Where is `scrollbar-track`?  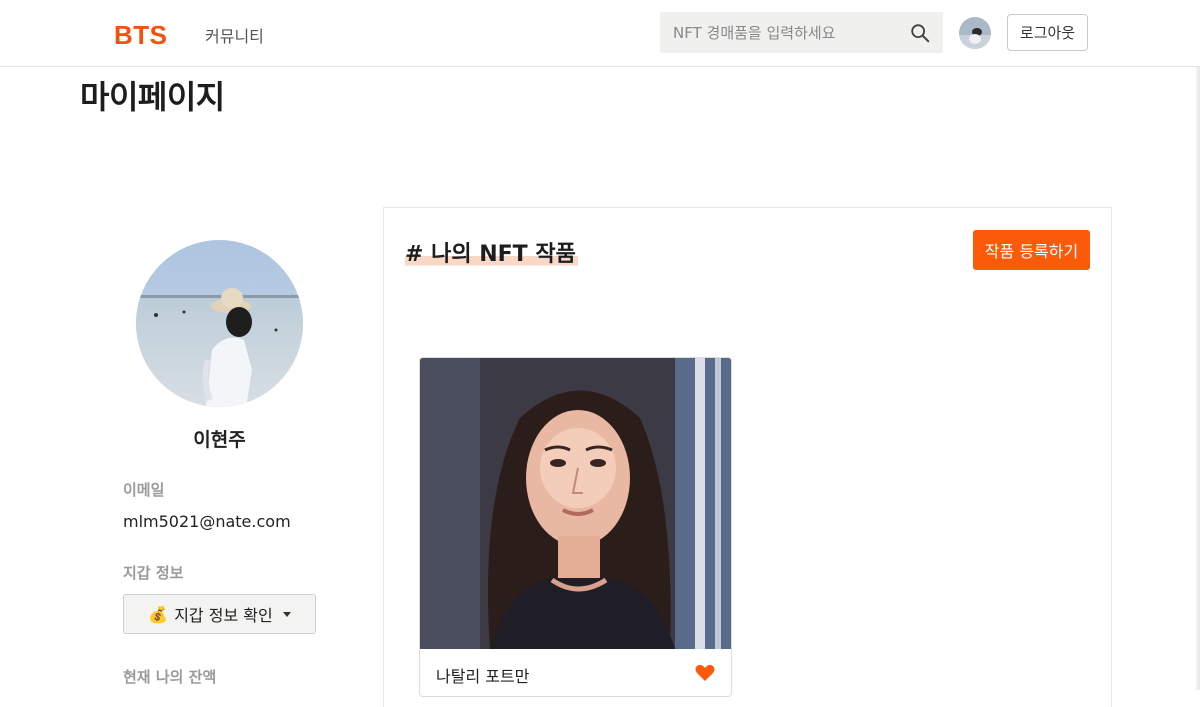
scrollbar-track is located at coordinates (1198, 378).